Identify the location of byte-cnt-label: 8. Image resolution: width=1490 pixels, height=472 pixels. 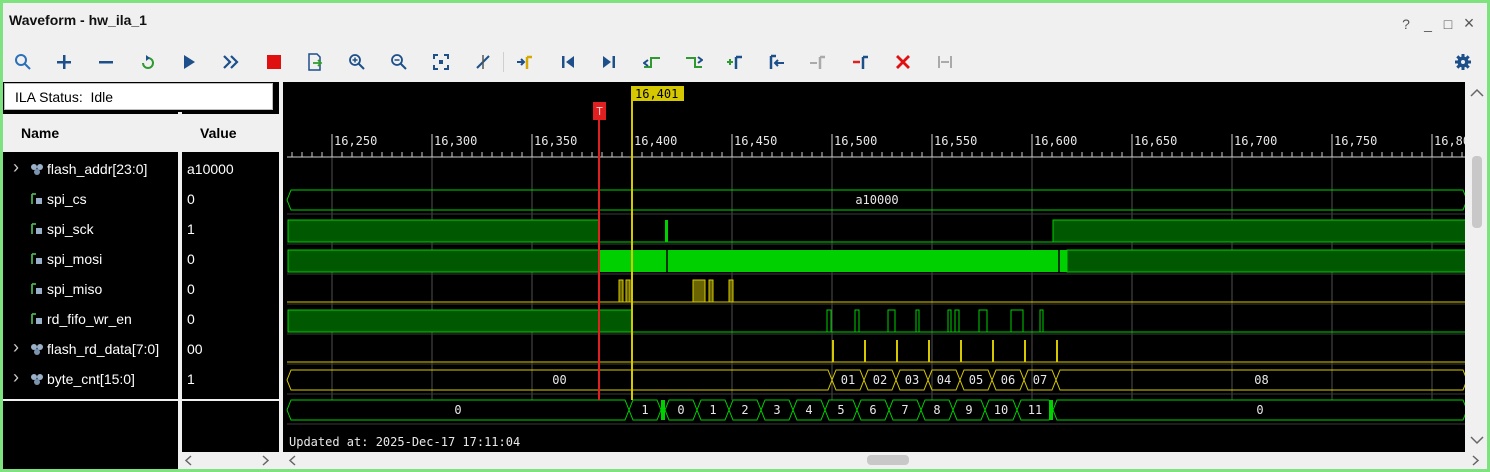
(936, 410).